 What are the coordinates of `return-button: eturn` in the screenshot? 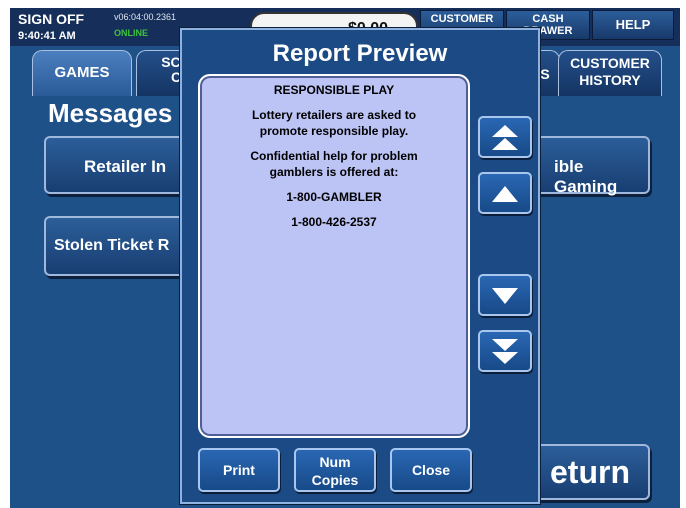 It's located at (587, 472).